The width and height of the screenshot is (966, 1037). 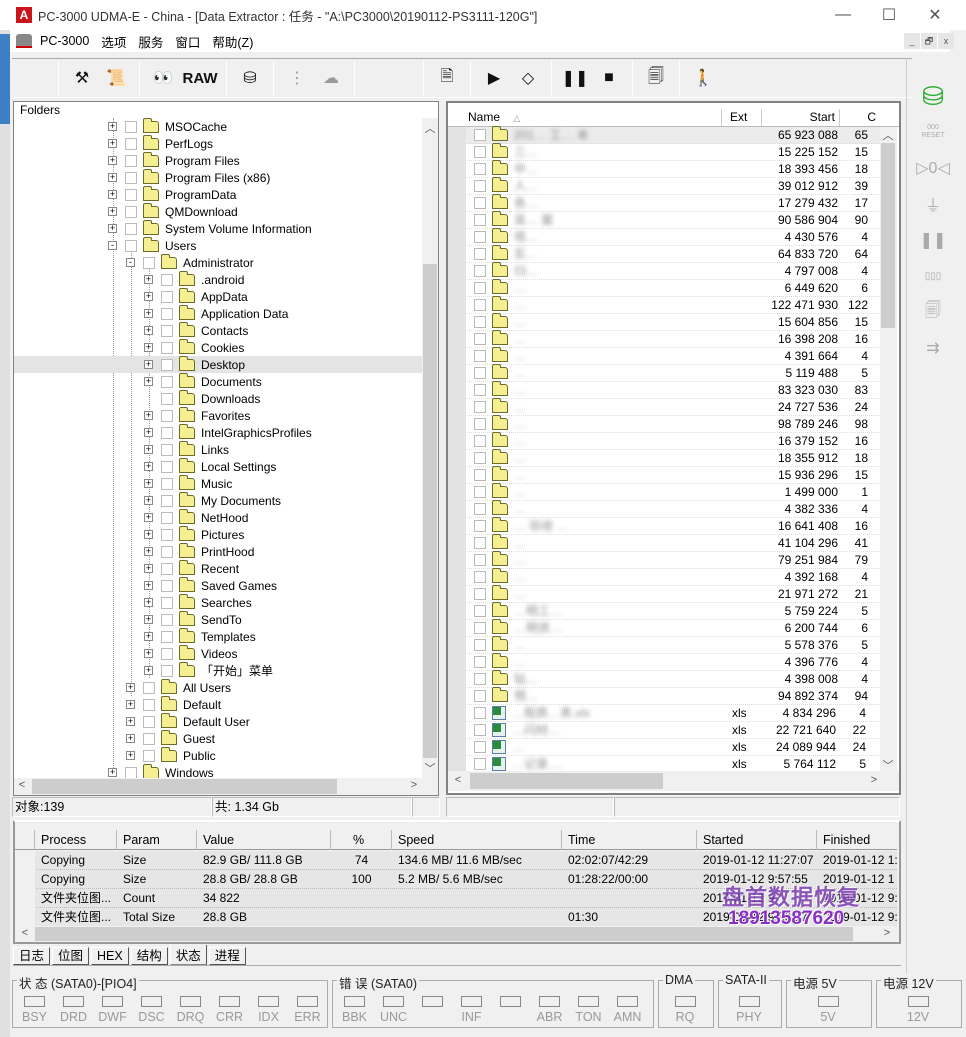 I want to click on folder-tree-item: + Music, so click(x=219, y=483).